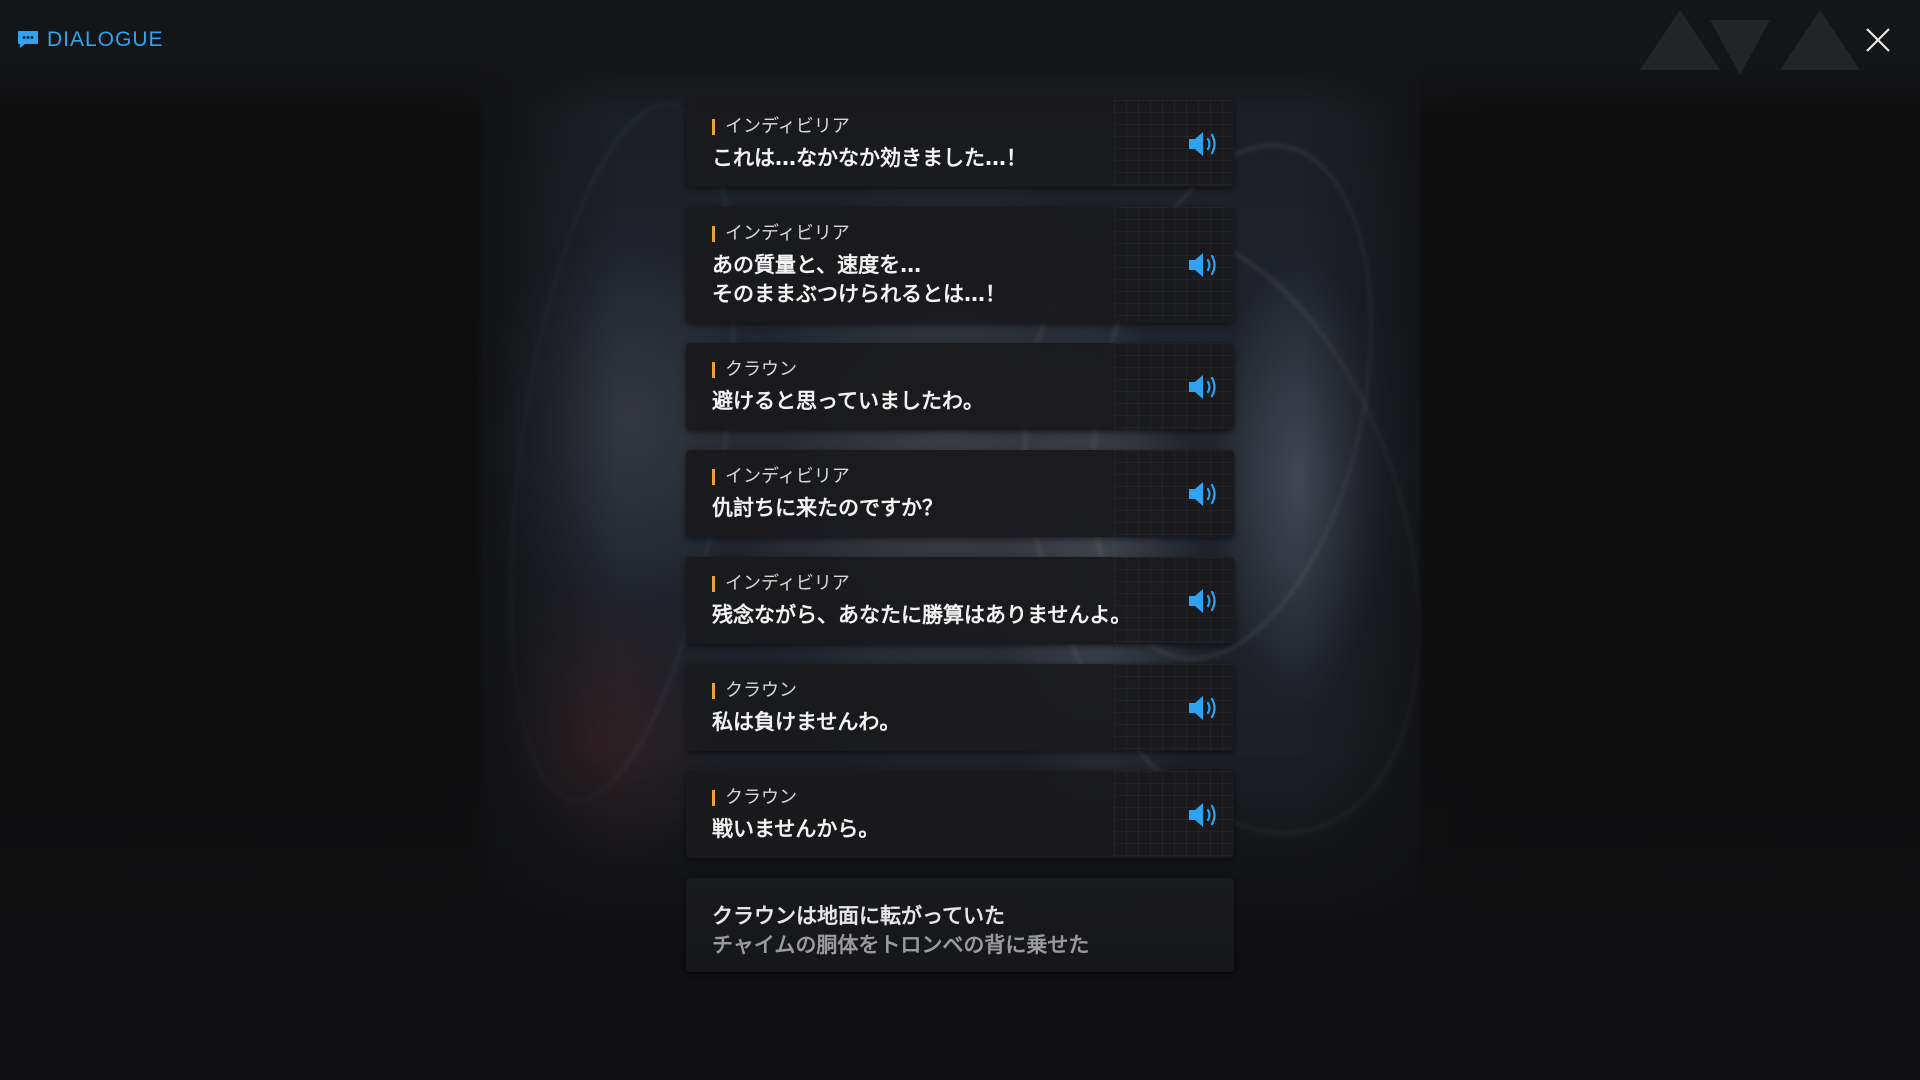  Describe the element at coordinates (796, 829) in the screenshot. I see `dialogue-text: 戦いませんから。` at that location.